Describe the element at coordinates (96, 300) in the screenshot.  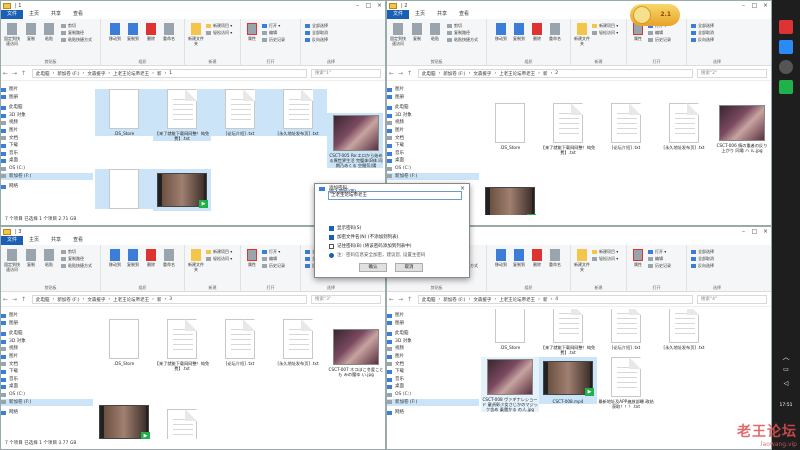
I see `breadcrumb-item: 文森援乎` at that location.